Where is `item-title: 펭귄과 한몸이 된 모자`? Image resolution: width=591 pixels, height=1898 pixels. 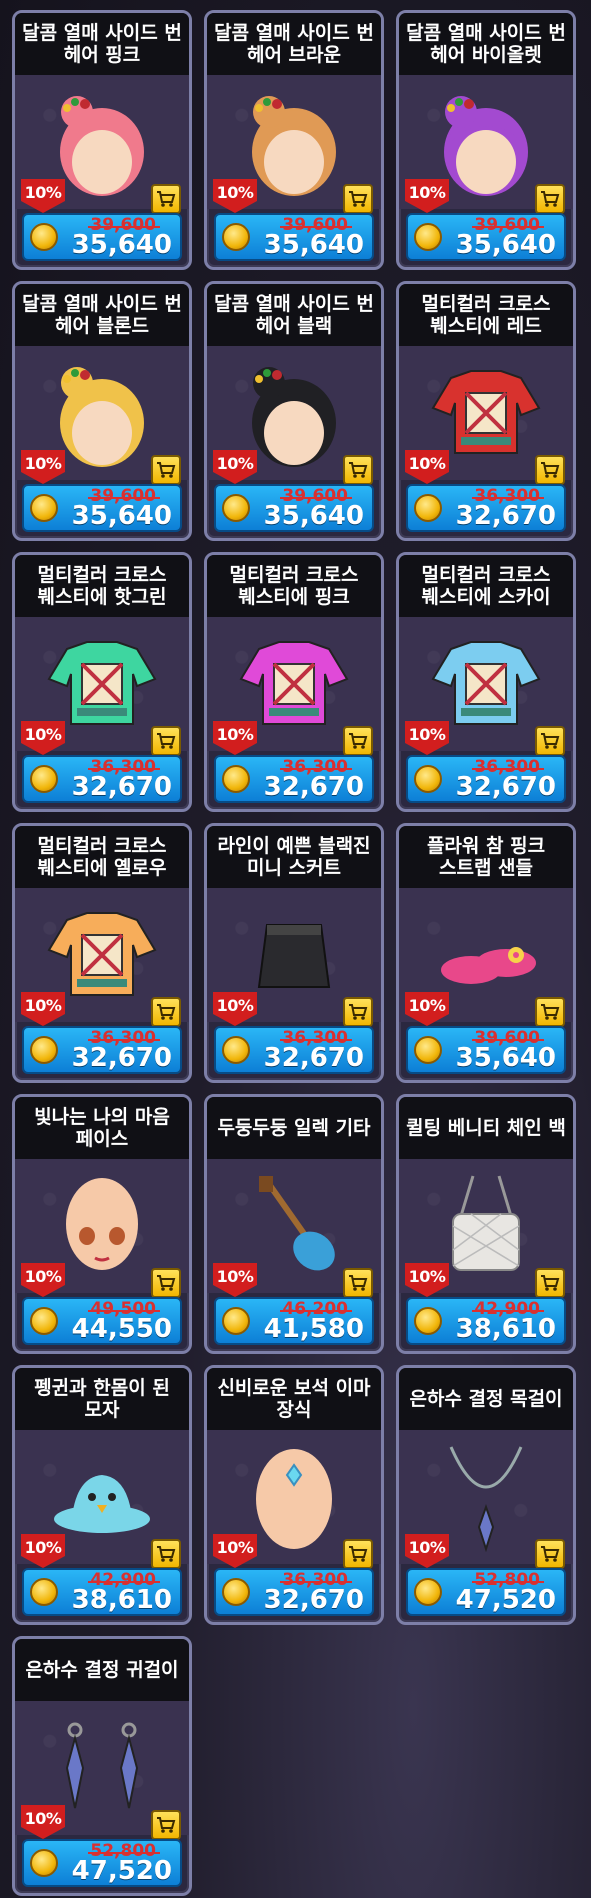
item-title: 펭귄과 한몸이 된 모자 is located at coordinates (102, 1399).